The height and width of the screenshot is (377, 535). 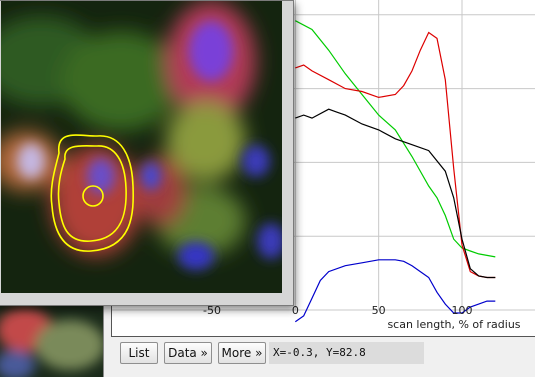 What do you see at coordinates (462, 310) in the screenshot?
I see `x-tick-label: 100` at bounding box center [462, 310].